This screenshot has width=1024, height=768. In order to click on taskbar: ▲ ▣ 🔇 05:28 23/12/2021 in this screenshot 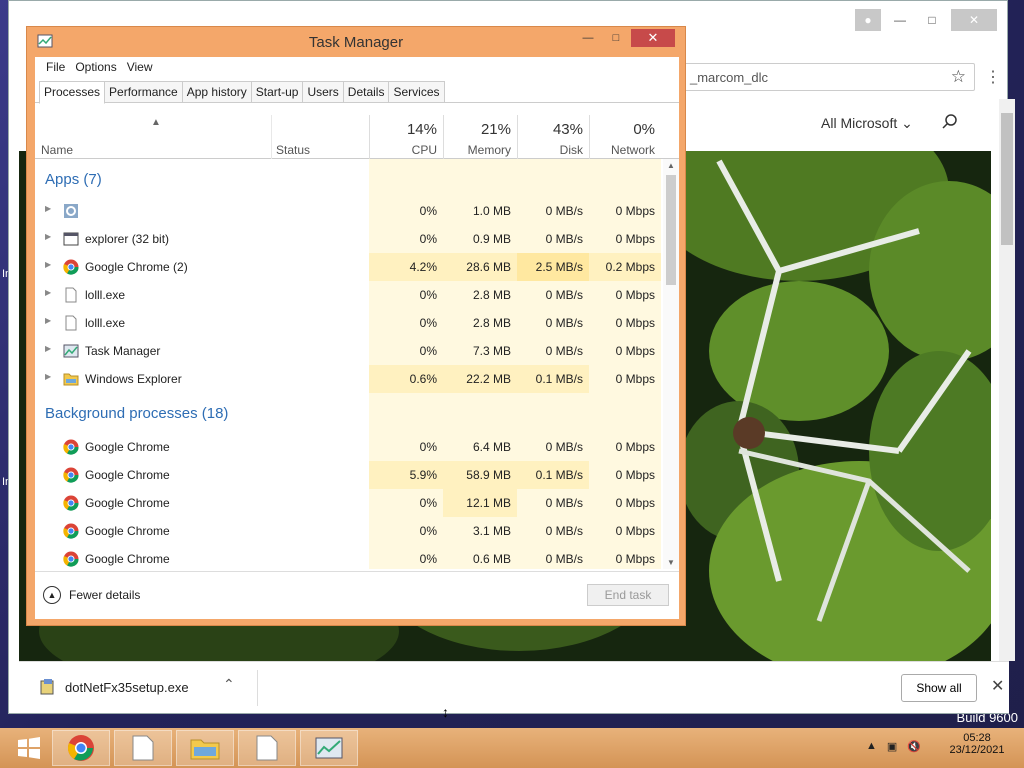, I will do `click(512, 748)`.